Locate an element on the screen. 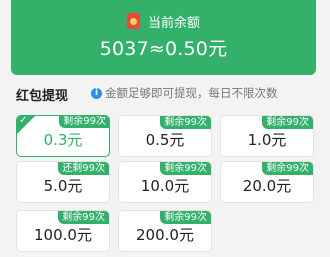  option-amount: 1.0元 is located at coordinates (267, 140).